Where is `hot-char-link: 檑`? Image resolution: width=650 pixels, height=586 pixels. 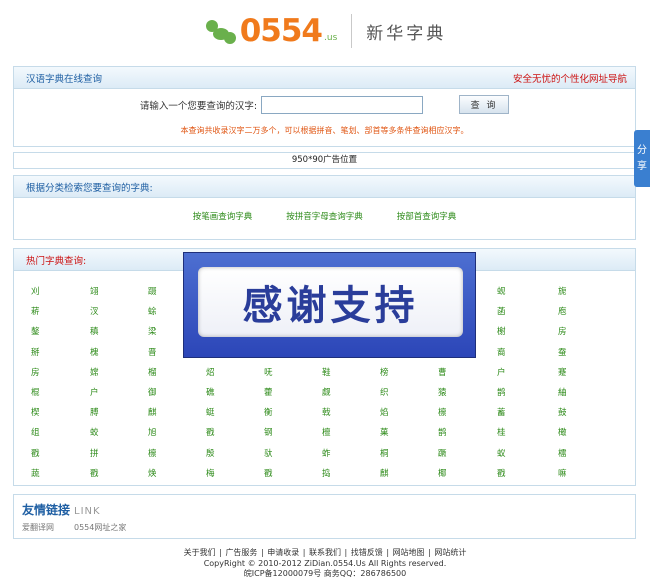
hot-char-link: 檑 is located at coordinates (562, 453).